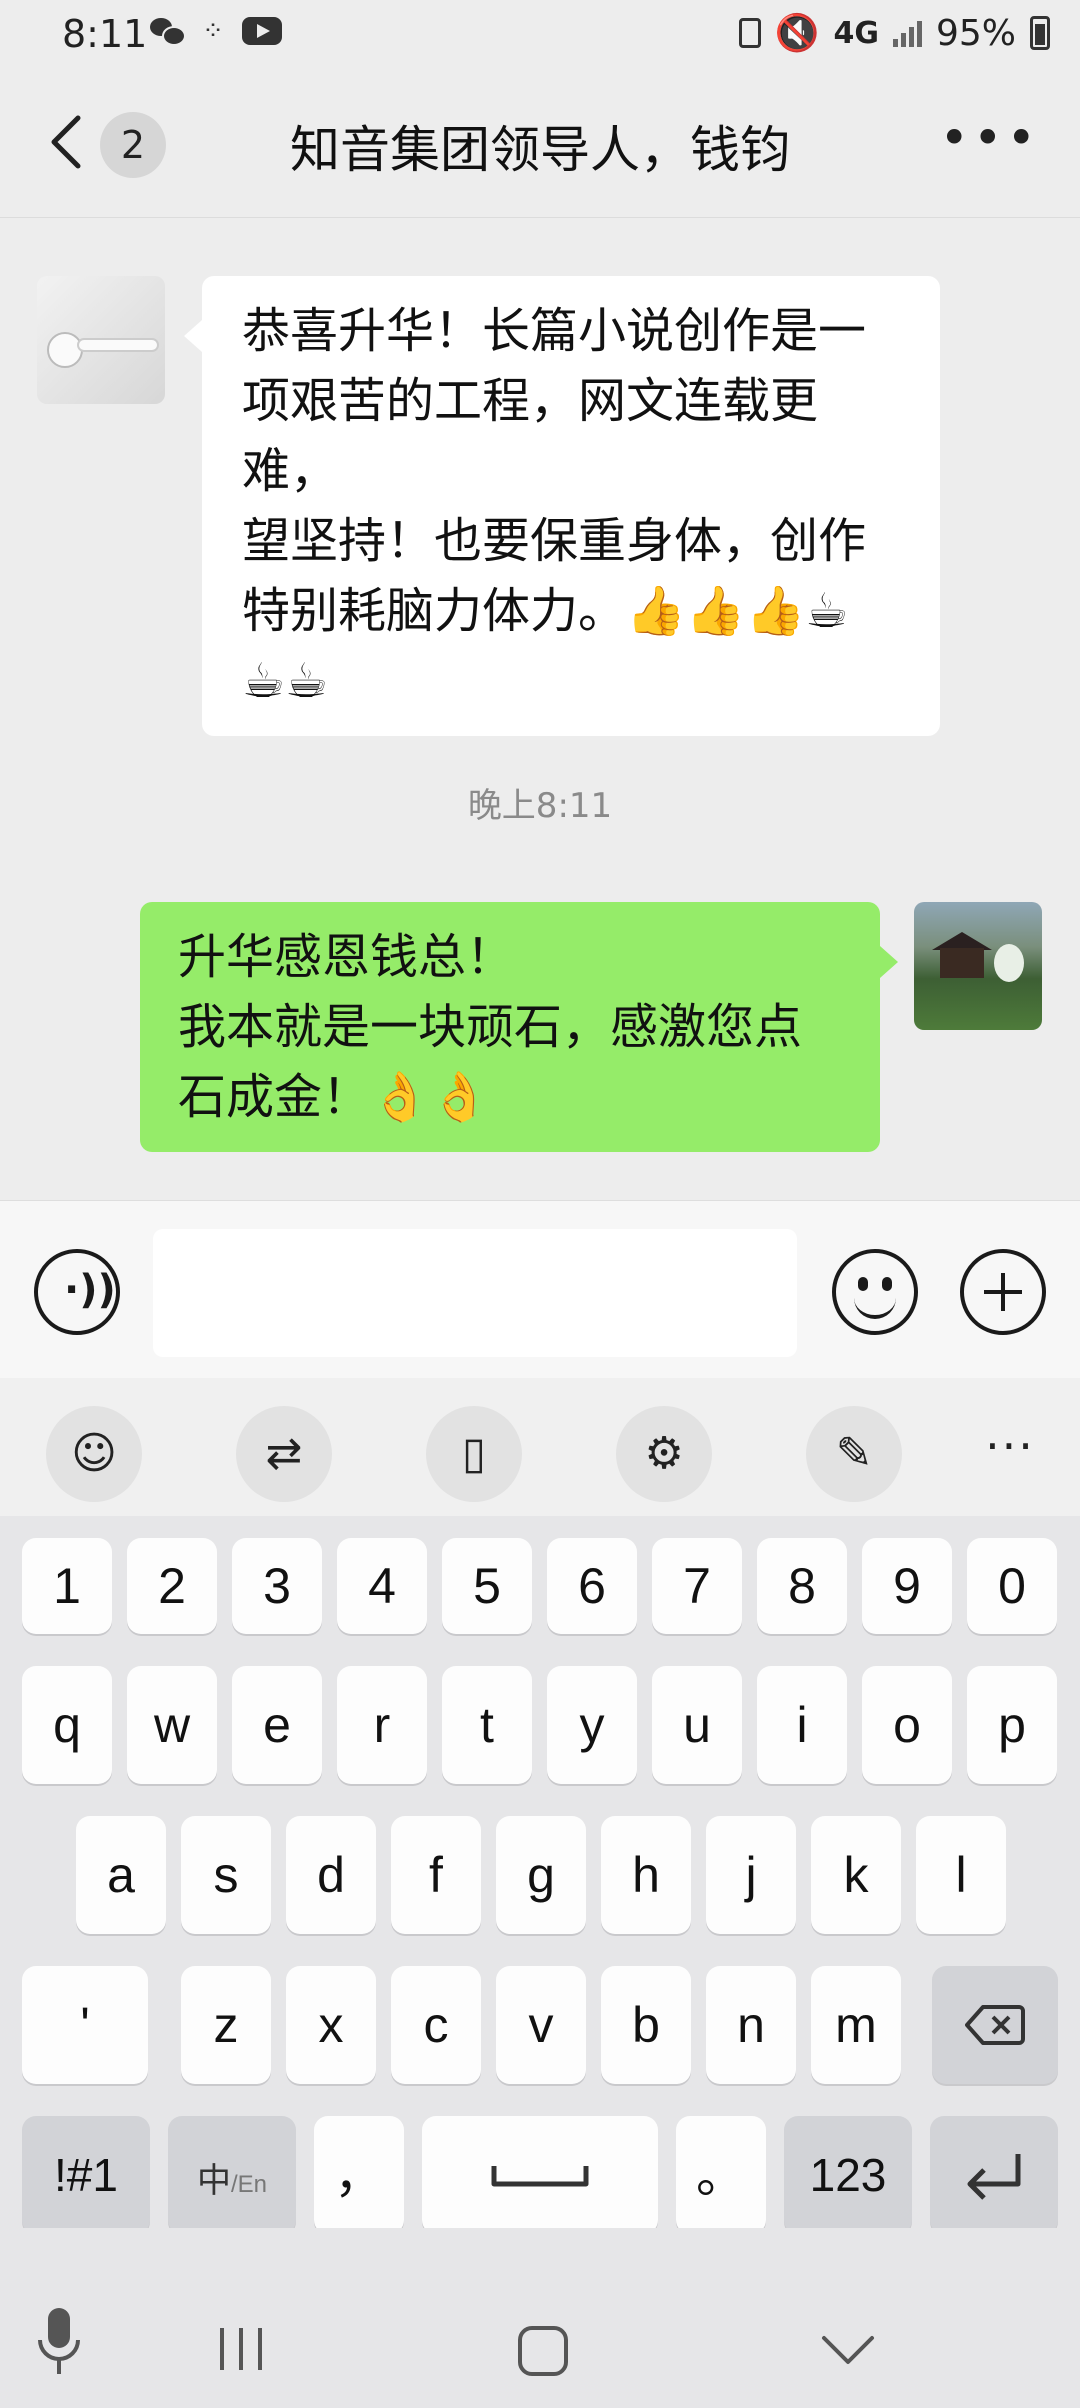 This screenshot has height=2408, width=1080. I want to click on message-line: 我本就是一块顽石，感激您点, so click(490, 1027).